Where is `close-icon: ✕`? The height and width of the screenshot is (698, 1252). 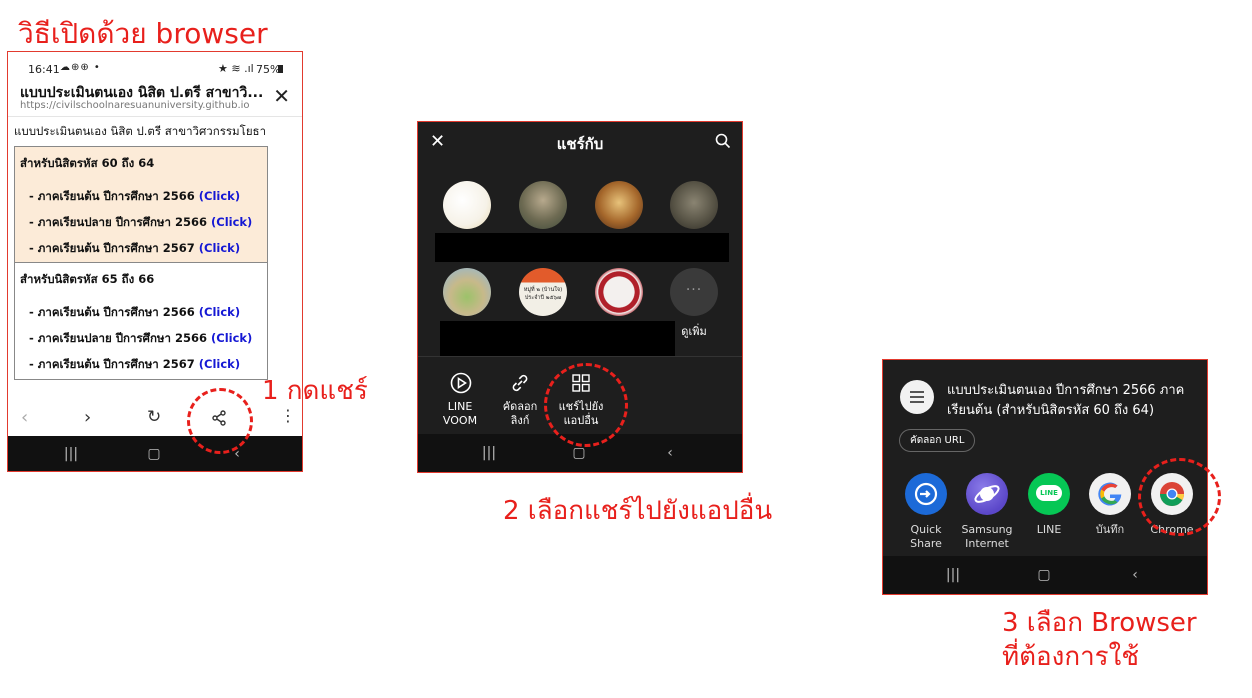
close-icon: ✕ is located at coordinates (281, 96).